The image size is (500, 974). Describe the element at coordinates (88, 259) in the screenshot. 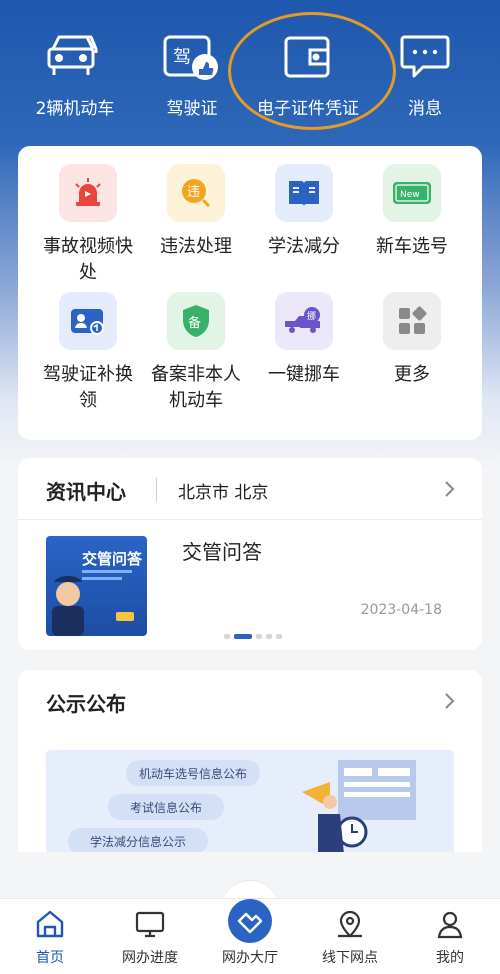

I see `service-label: 事故视频快处` at that location.